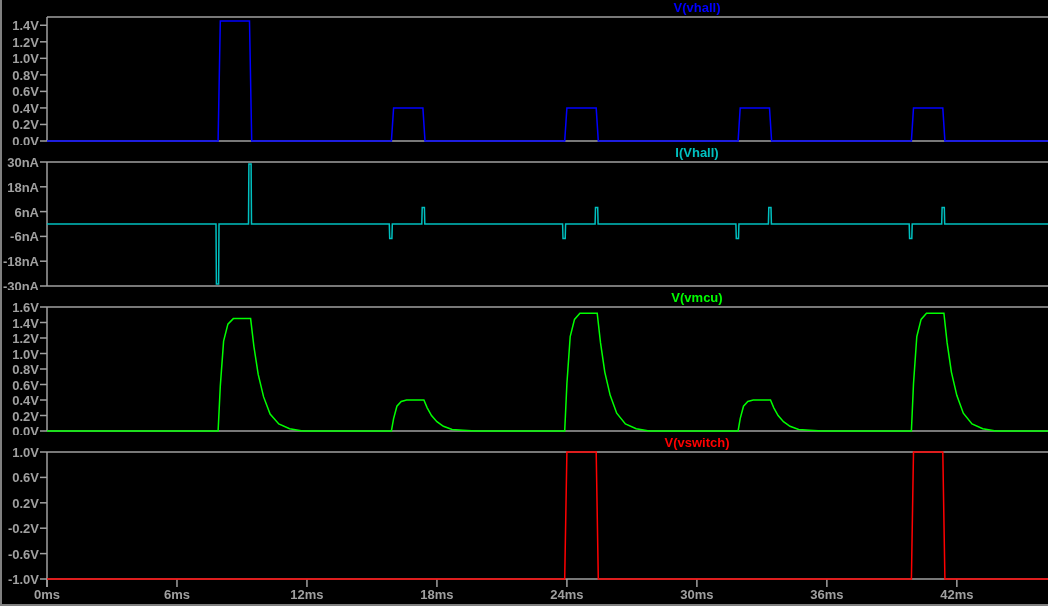 The height and width of the screenshot is (606, 1048). Describe the element at coordinates (697, 152) in the screenshot. I see `trace-title: I(Vhall)` at that location.